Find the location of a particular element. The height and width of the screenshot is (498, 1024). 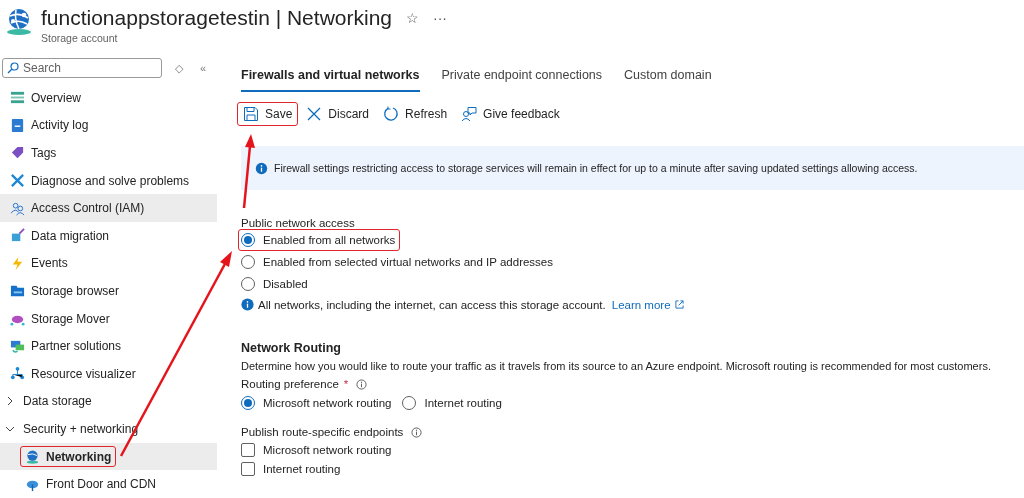

chevron-right-icon is located at coordinates (10, 401).